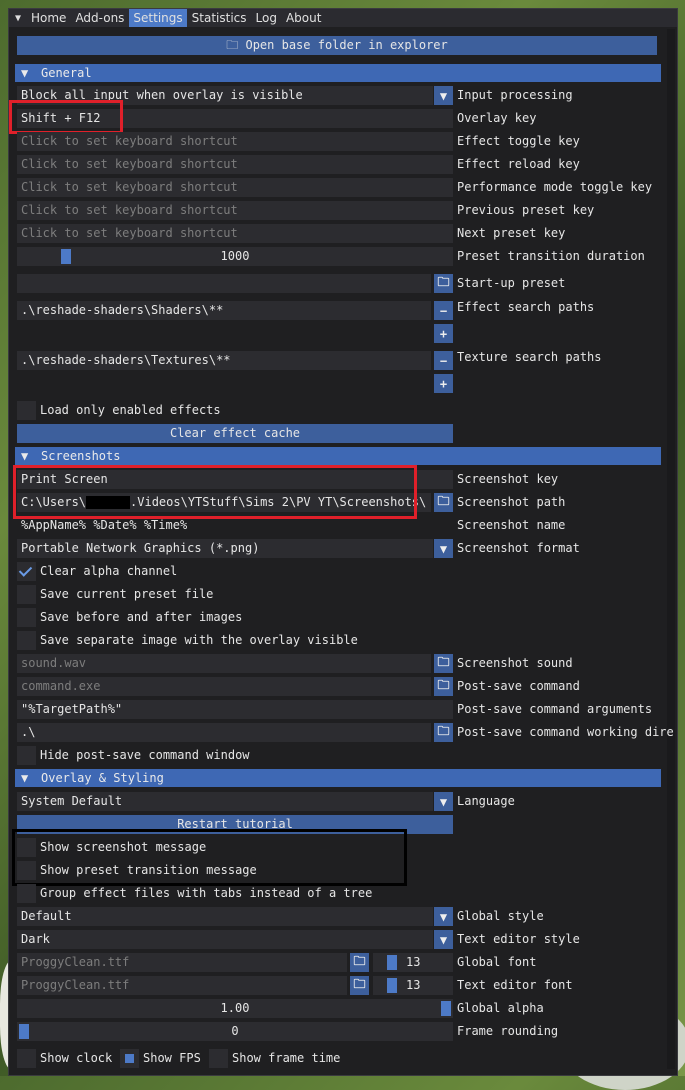 This screenshot has width=685, height=1090. I want to click on tab-statistics: Statistics, so click(219, 18).